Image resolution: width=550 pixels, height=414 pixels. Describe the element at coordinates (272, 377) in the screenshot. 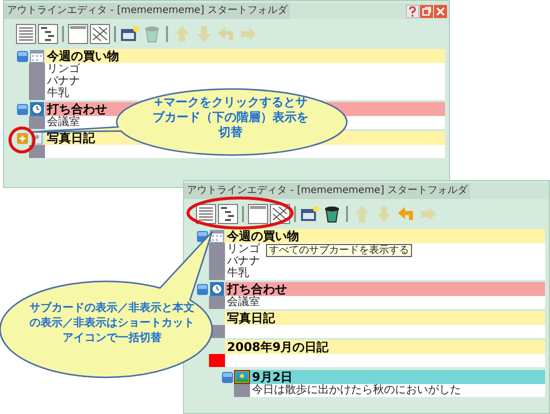

I see `card-title: 9月2日` at that location.